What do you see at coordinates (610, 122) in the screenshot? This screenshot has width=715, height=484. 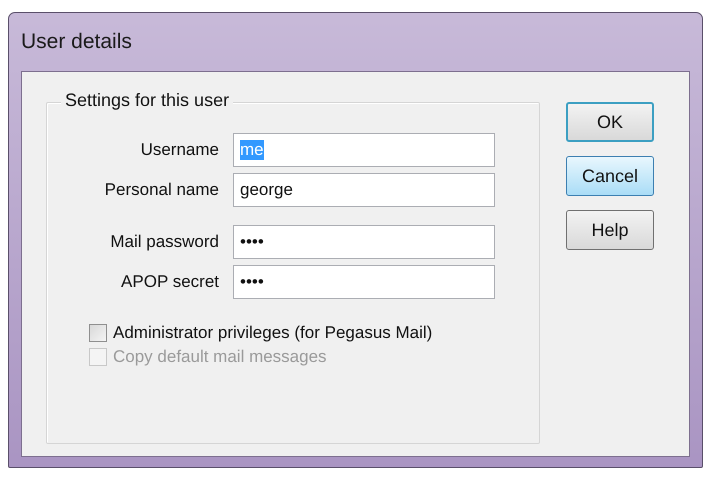 I see `dialog-button: OK` at bounding box center [610, 122].